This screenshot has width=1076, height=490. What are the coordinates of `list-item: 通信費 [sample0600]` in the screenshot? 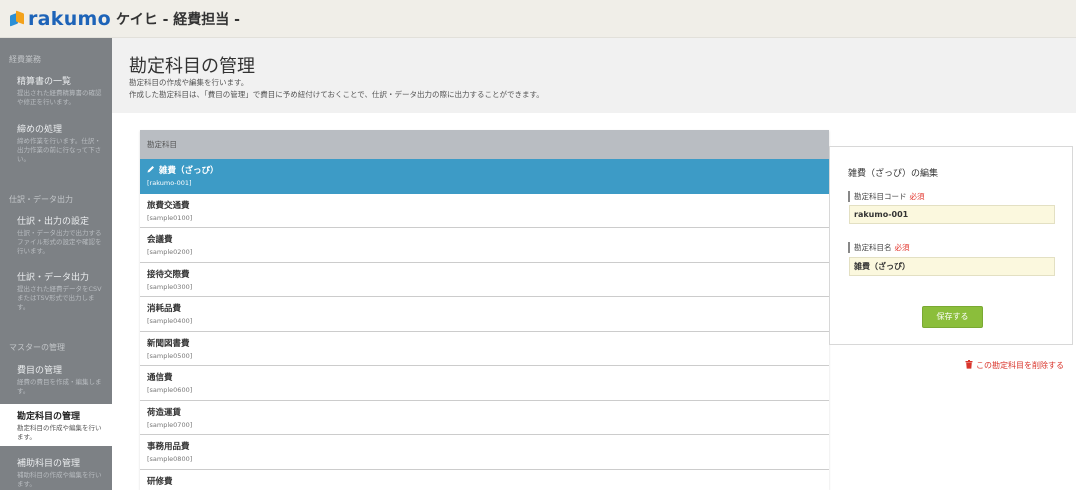 It's located at (484, 383).